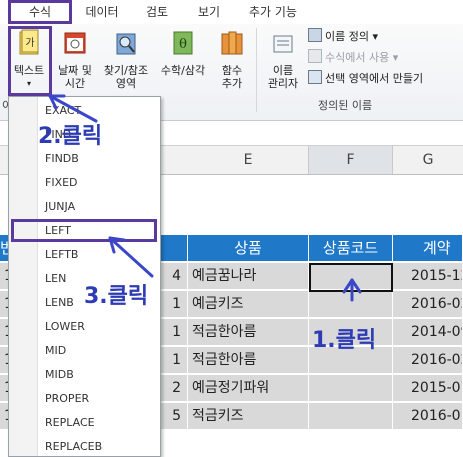 The width and height of the screenshot is (463, 457). I want to click on annotation-step3: 3.클릭, so click(116, 296).